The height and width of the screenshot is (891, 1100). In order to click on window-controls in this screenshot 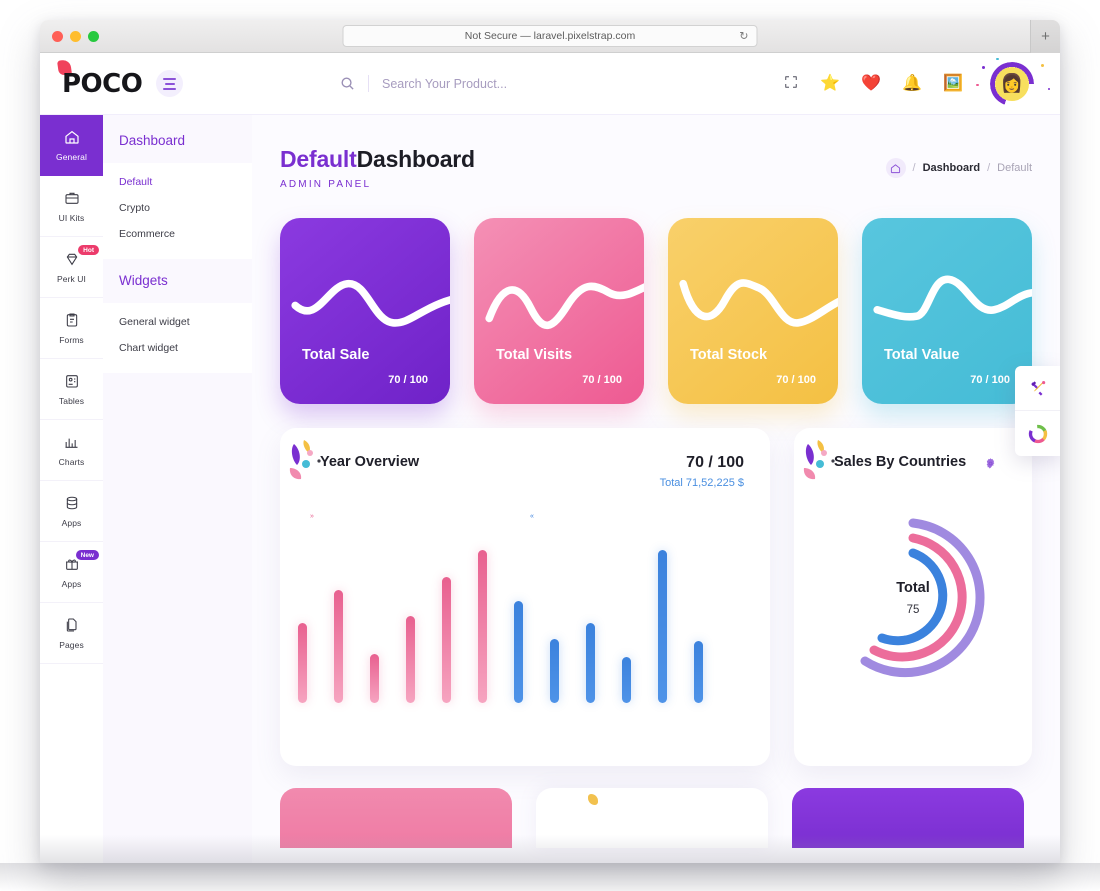, I will do `click(75, 36)`.